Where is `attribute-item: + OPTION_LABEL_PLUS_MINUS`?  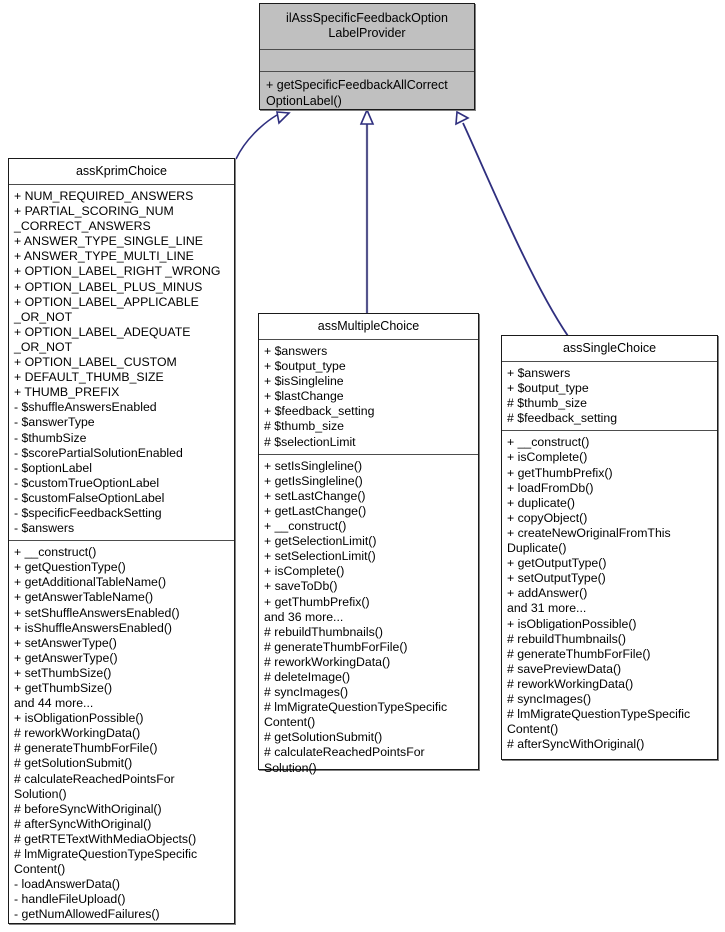
attribute-item: + OPTION_LABEL_PLUS_MINUS is located at coordinates (122, 287).